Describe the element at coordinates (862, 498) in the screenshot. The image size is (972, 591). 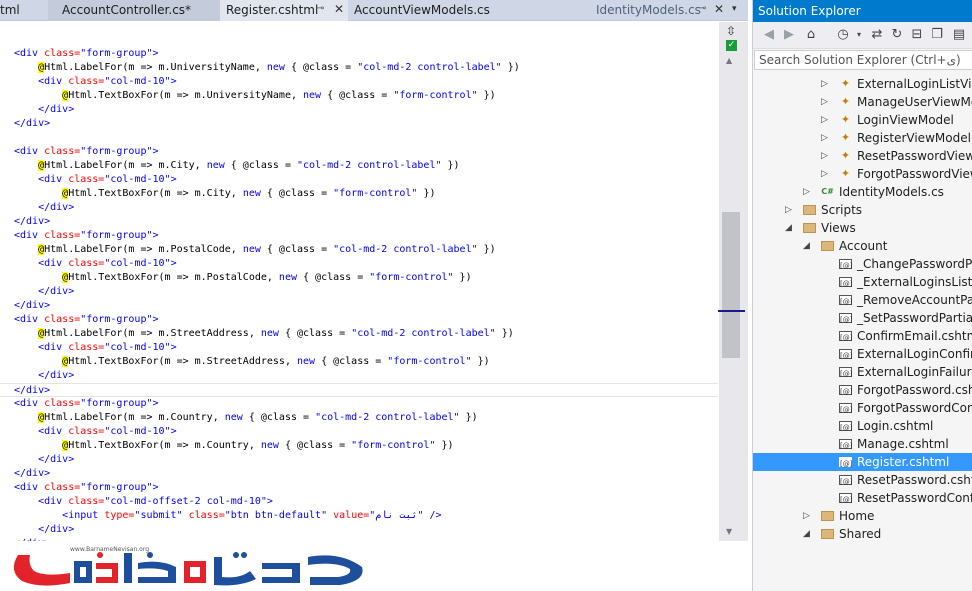
I see `tree-item: [@] ResetPasswordConfirmation.cshtml` at that location.